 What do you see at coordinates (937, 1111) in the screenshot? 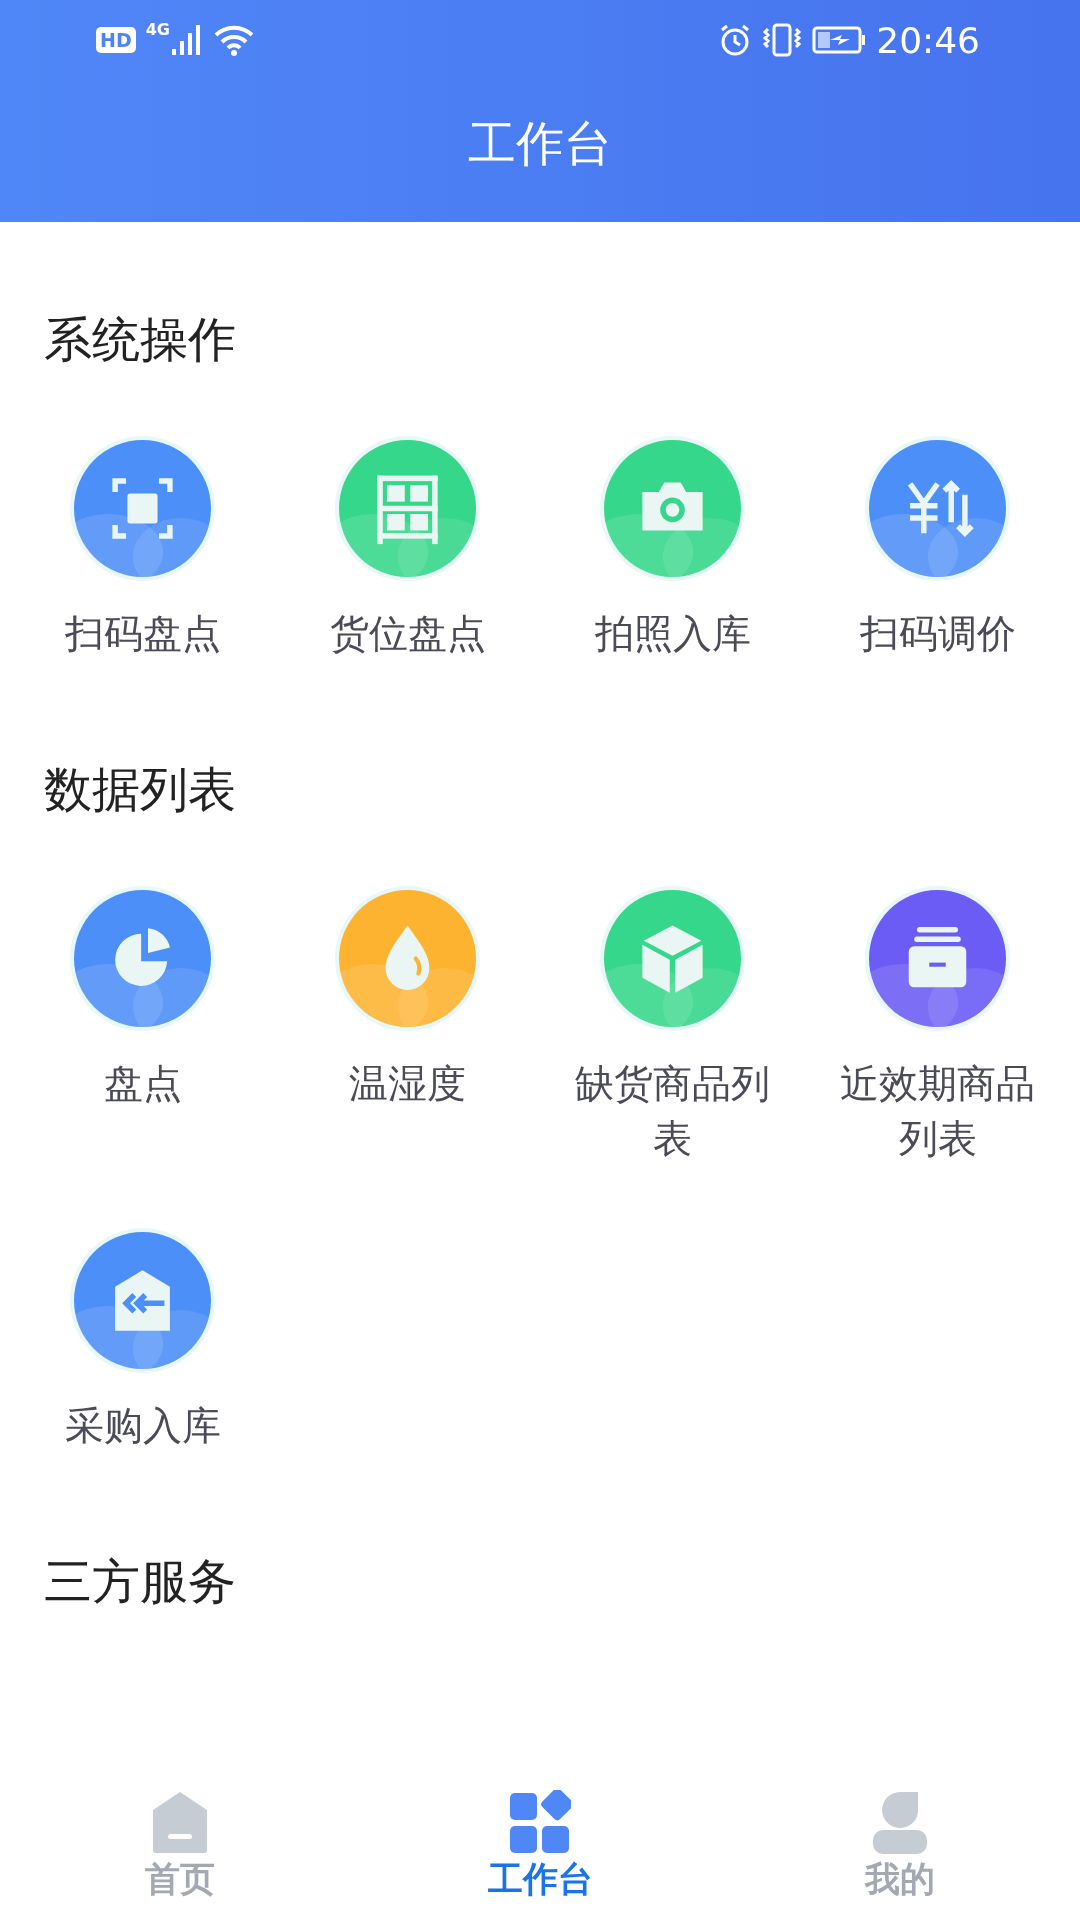
I see `feature-label: 近效期商品列表` at bounding box center [937, 1111].